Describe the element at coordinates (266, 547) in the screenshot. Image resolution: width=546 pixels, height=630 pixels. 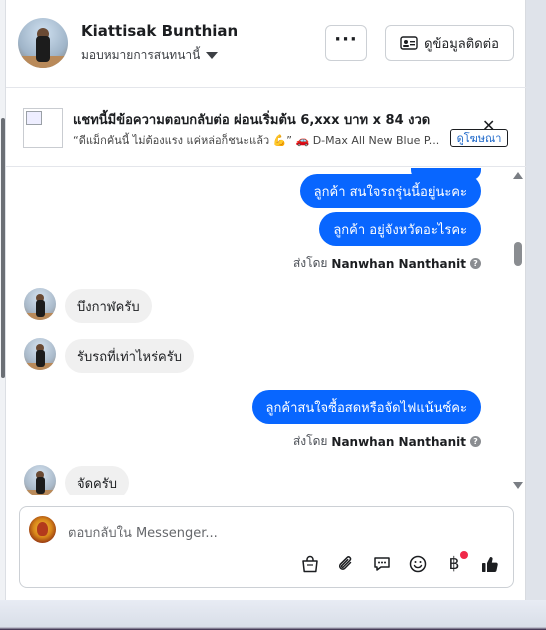
I see `message-composer: ตอบกลับใน Messenger... ฿` at that location.